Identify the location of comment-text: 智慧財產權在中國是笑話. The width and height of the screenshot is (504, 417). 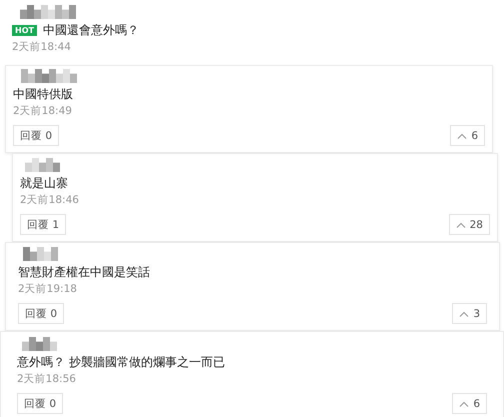
(84, 272).